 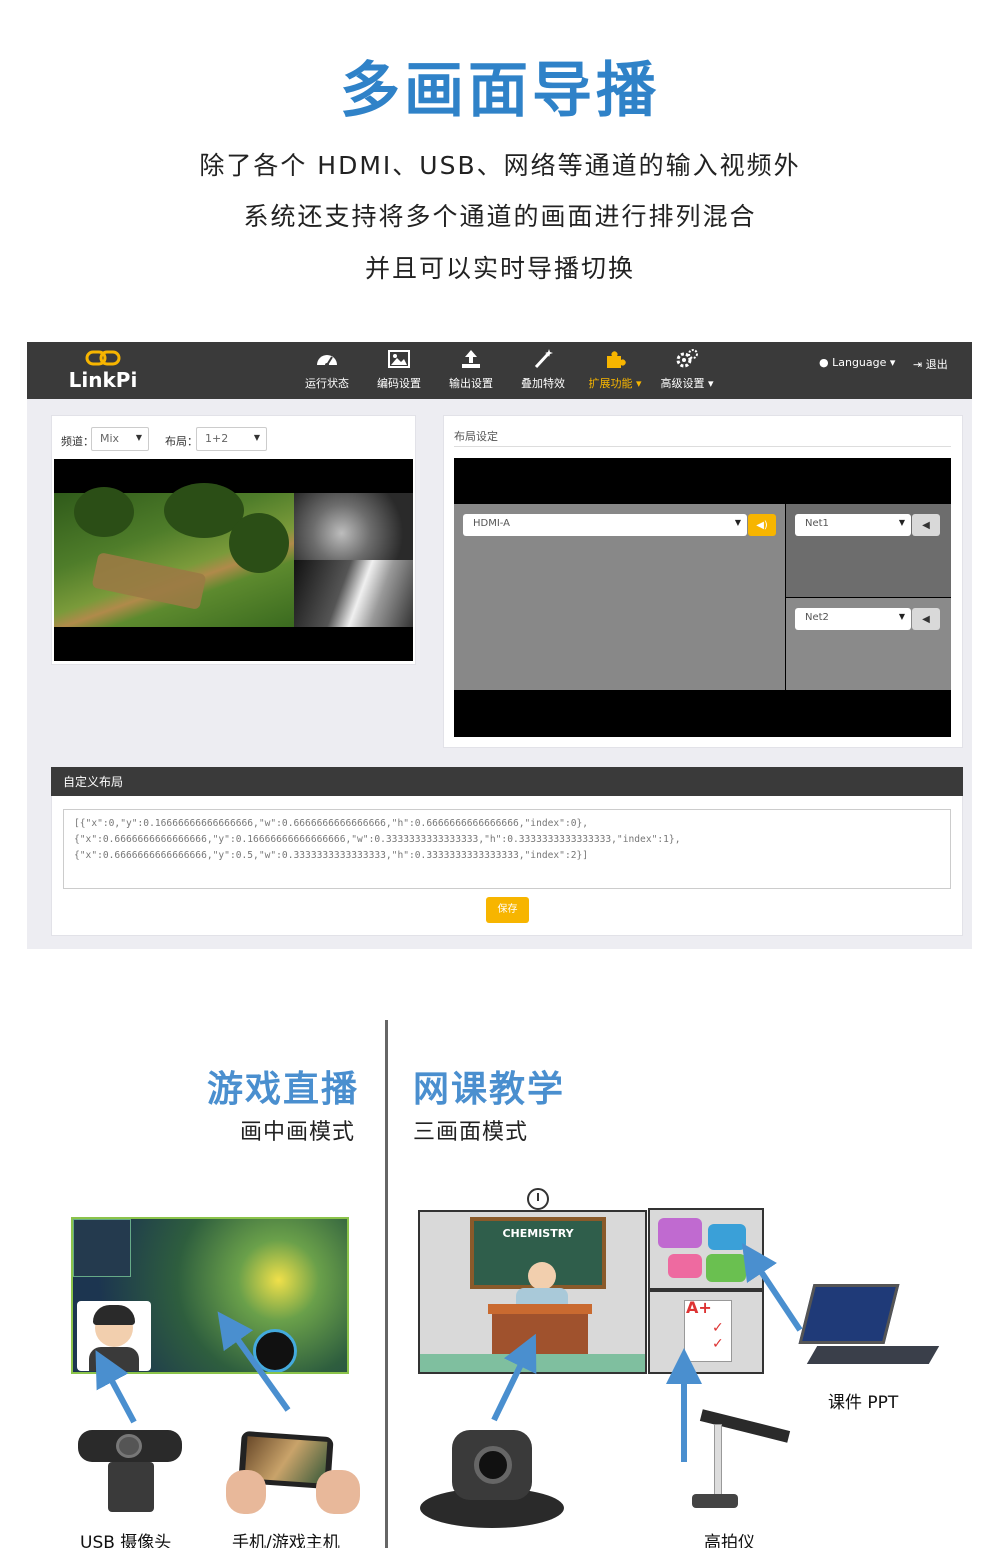 I want to click on save-button: 保存, so click(x=507, y=910).